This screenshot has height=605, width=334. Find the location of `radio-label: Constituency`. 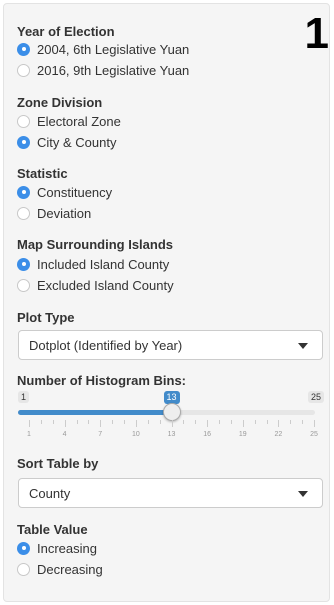

radio-label: Constituency is located at coordinates (75, 192).